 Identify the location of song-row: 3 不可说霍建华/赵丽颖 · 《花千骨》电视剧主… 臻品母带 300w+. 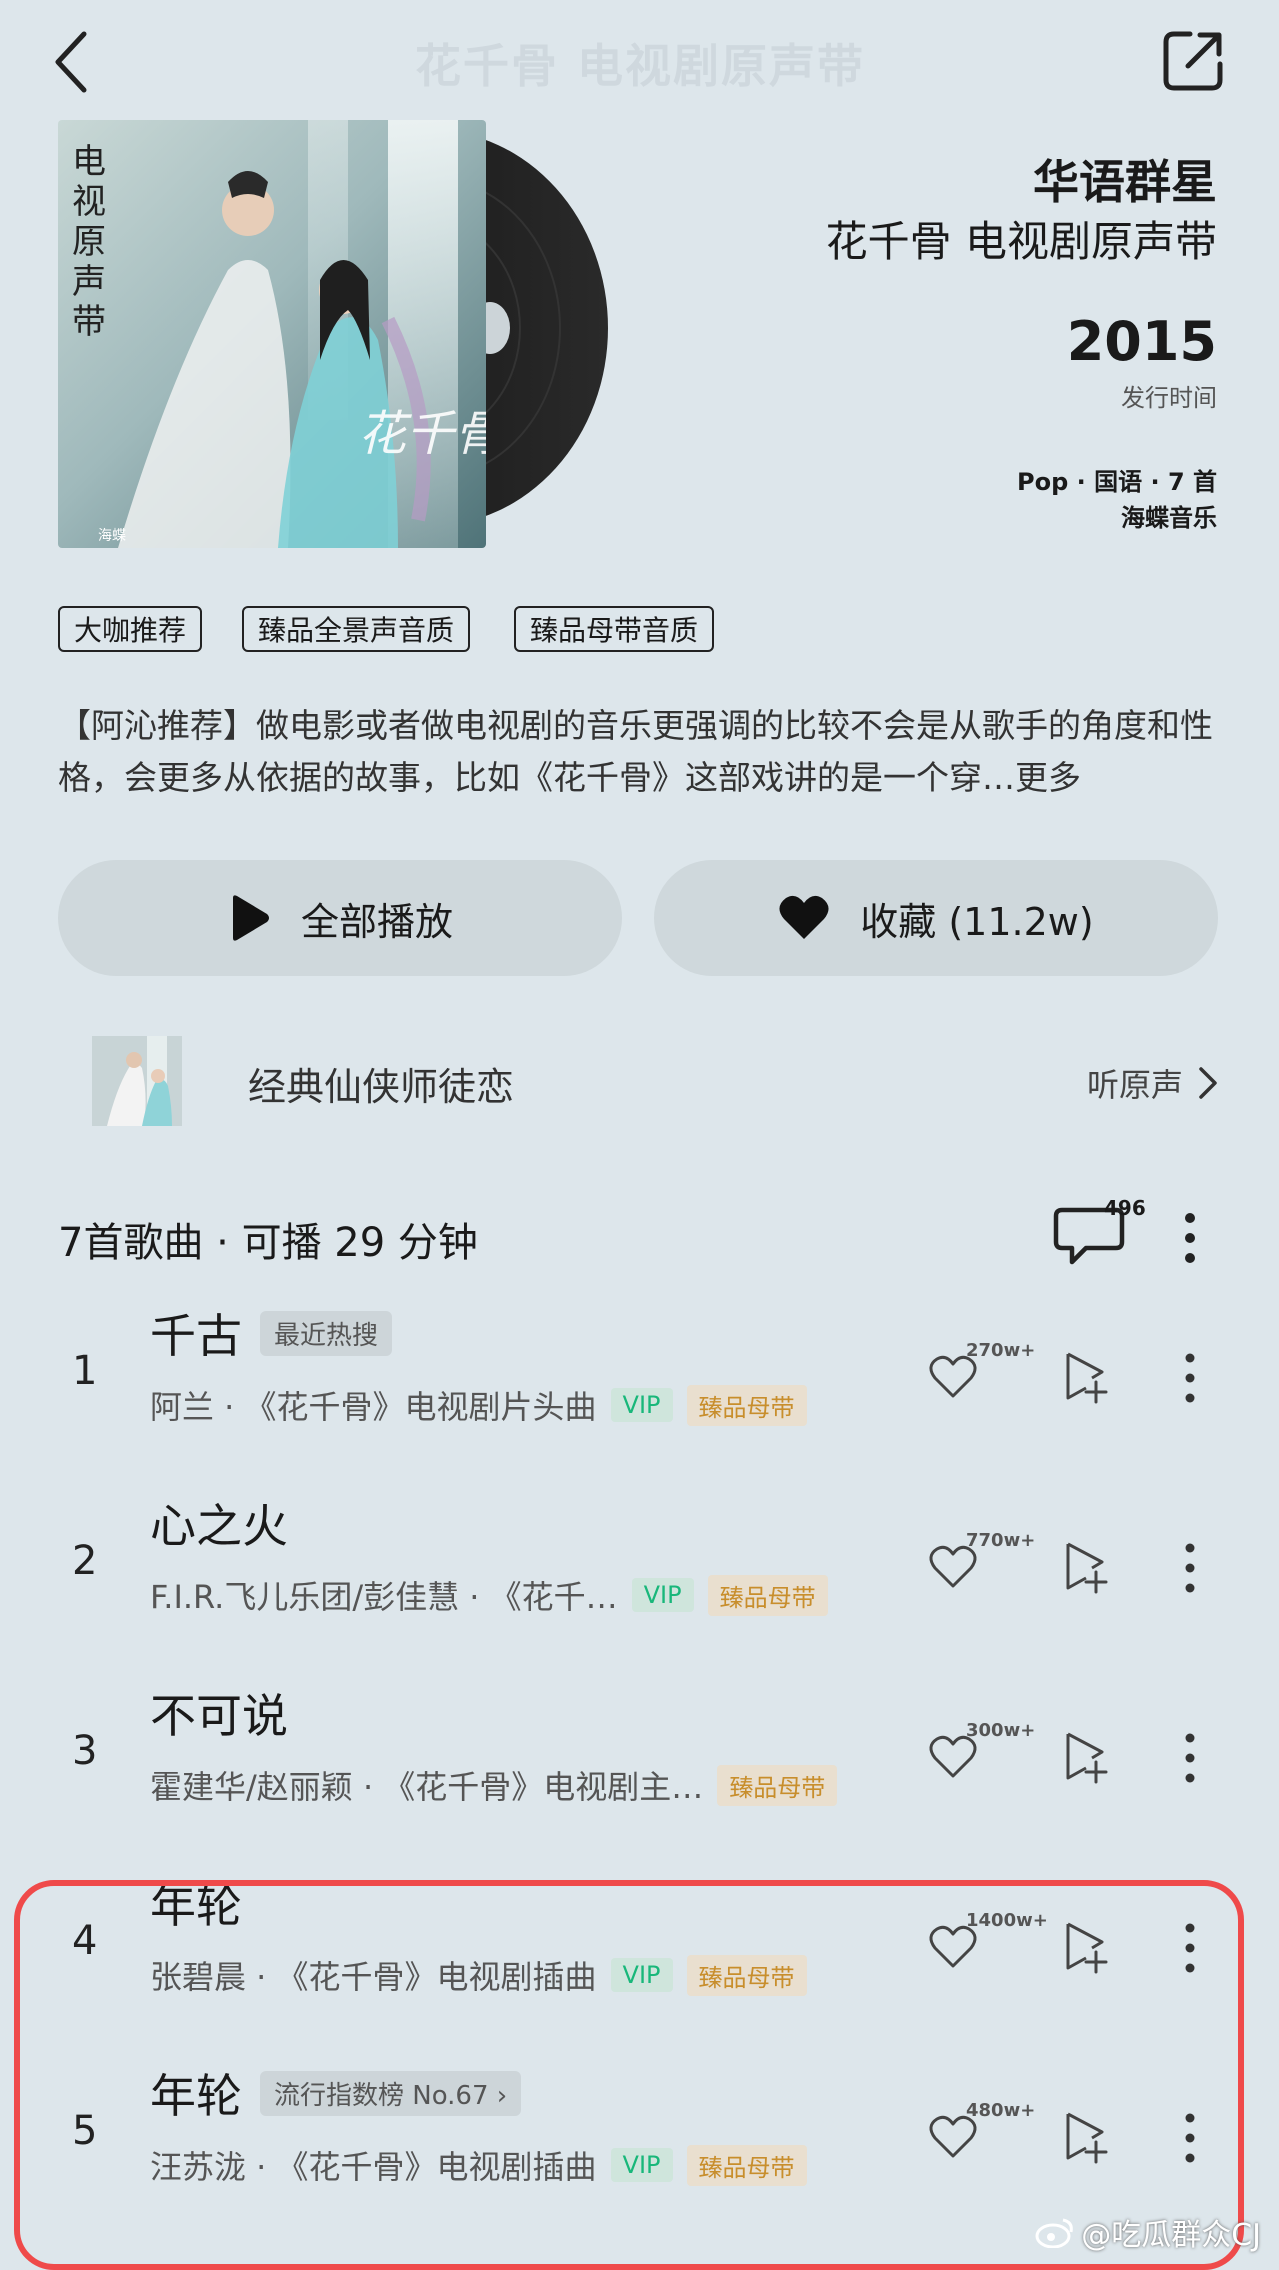
(639, 1765).